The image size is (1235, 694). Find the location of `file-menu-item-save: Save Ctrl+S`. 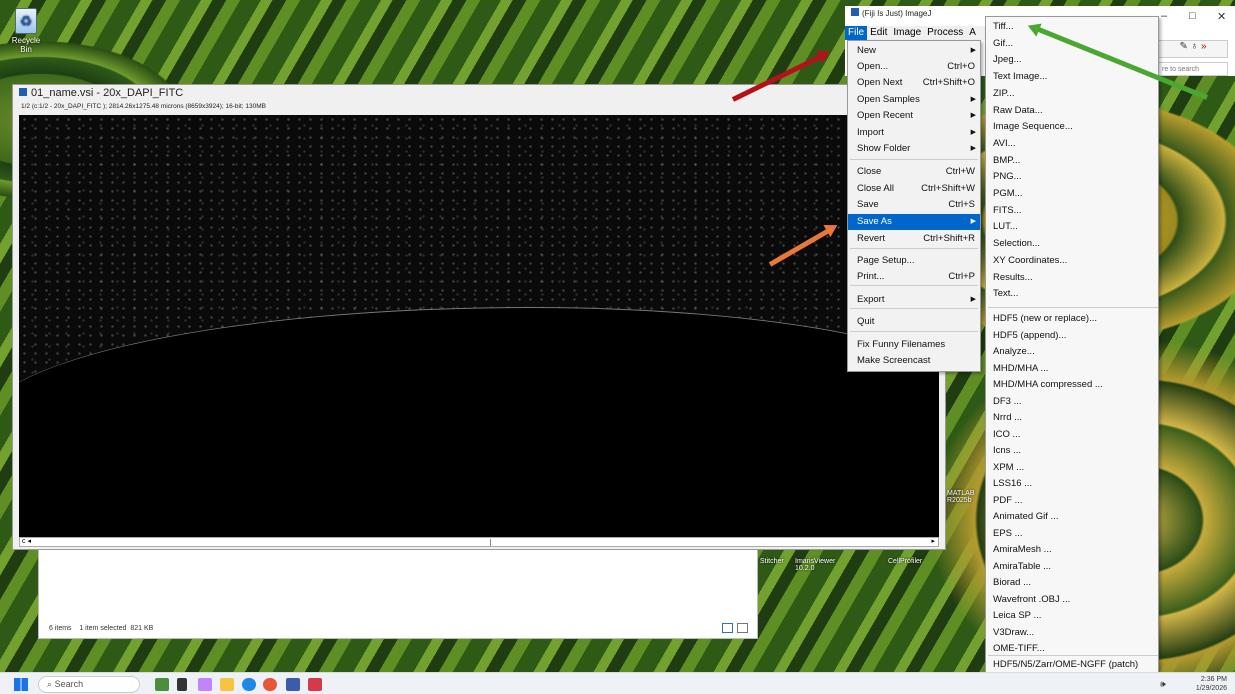

file-menu-item-save: Save Ctrl+S is located at coordinates (914, 205).